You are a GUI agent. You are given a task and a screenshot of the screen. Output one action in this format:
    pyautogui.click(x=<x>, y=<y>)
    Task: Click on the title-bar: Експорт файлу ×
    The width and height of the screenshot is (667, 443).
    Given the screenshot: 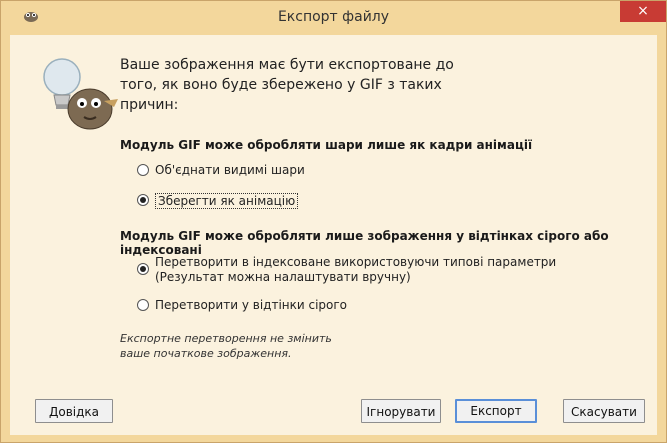 What is the action you would take?
    pyautogui.click(x=333, y=18)
    